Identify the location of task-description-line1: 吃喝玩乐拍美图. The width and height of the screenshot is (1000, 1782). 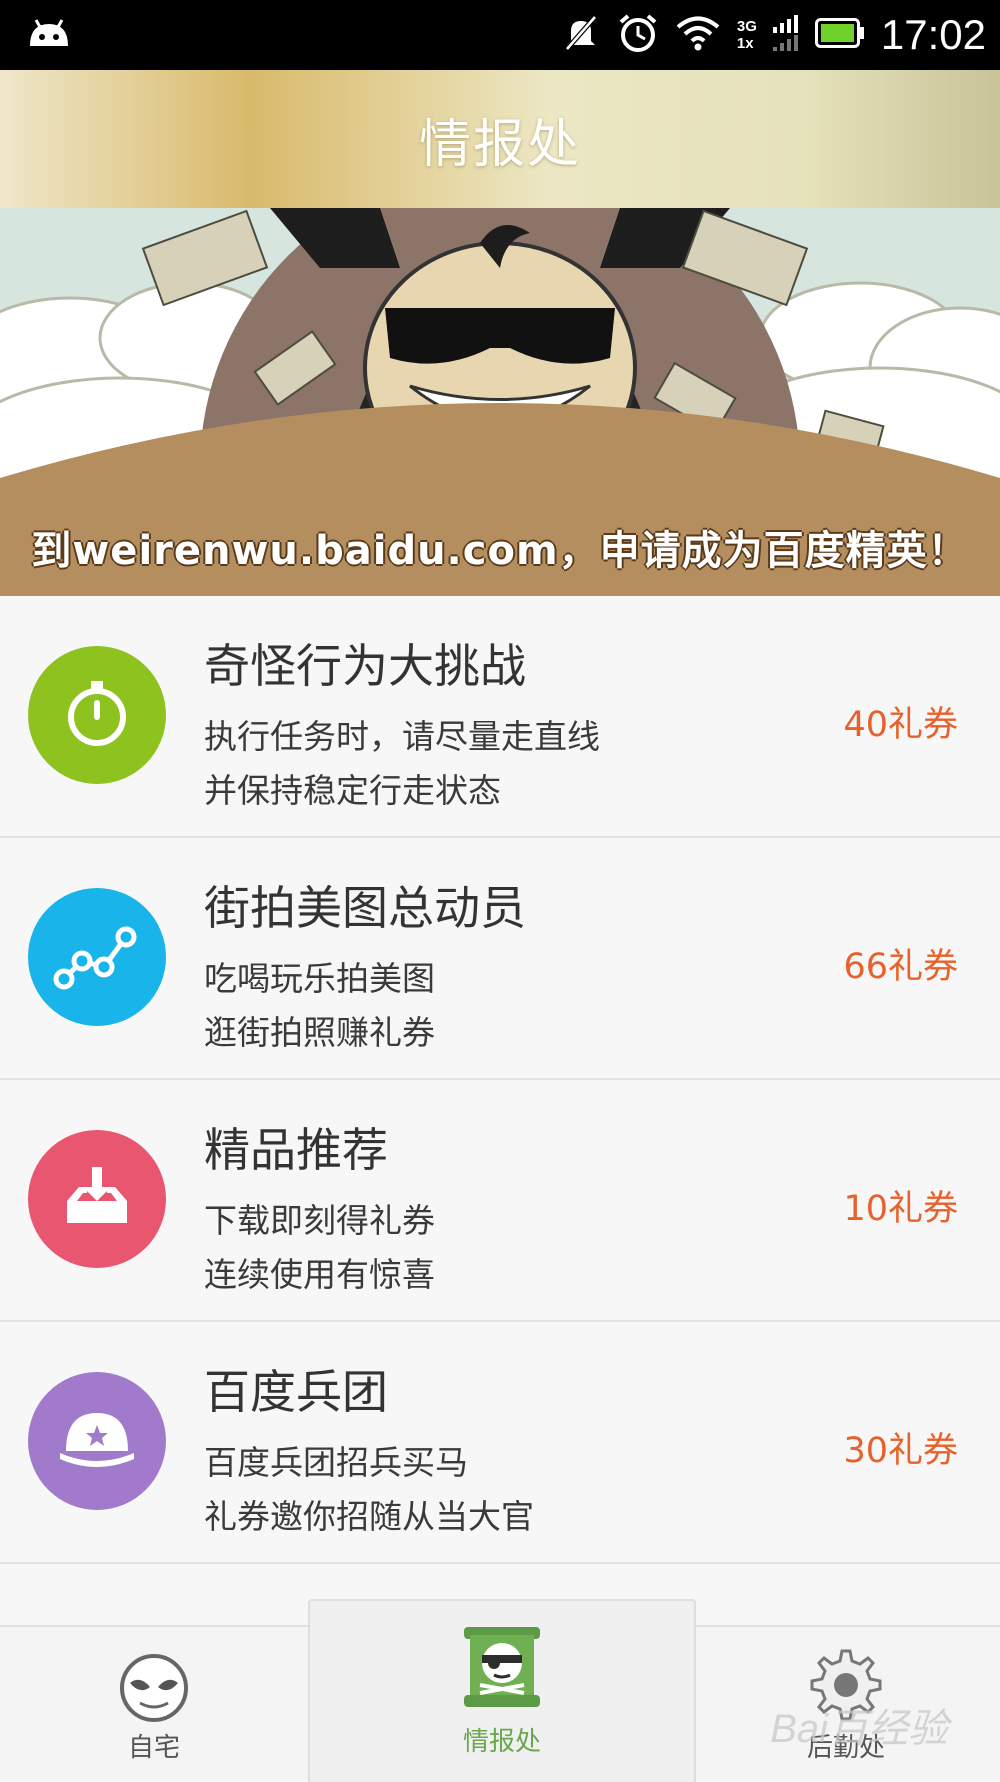
(319, 978).